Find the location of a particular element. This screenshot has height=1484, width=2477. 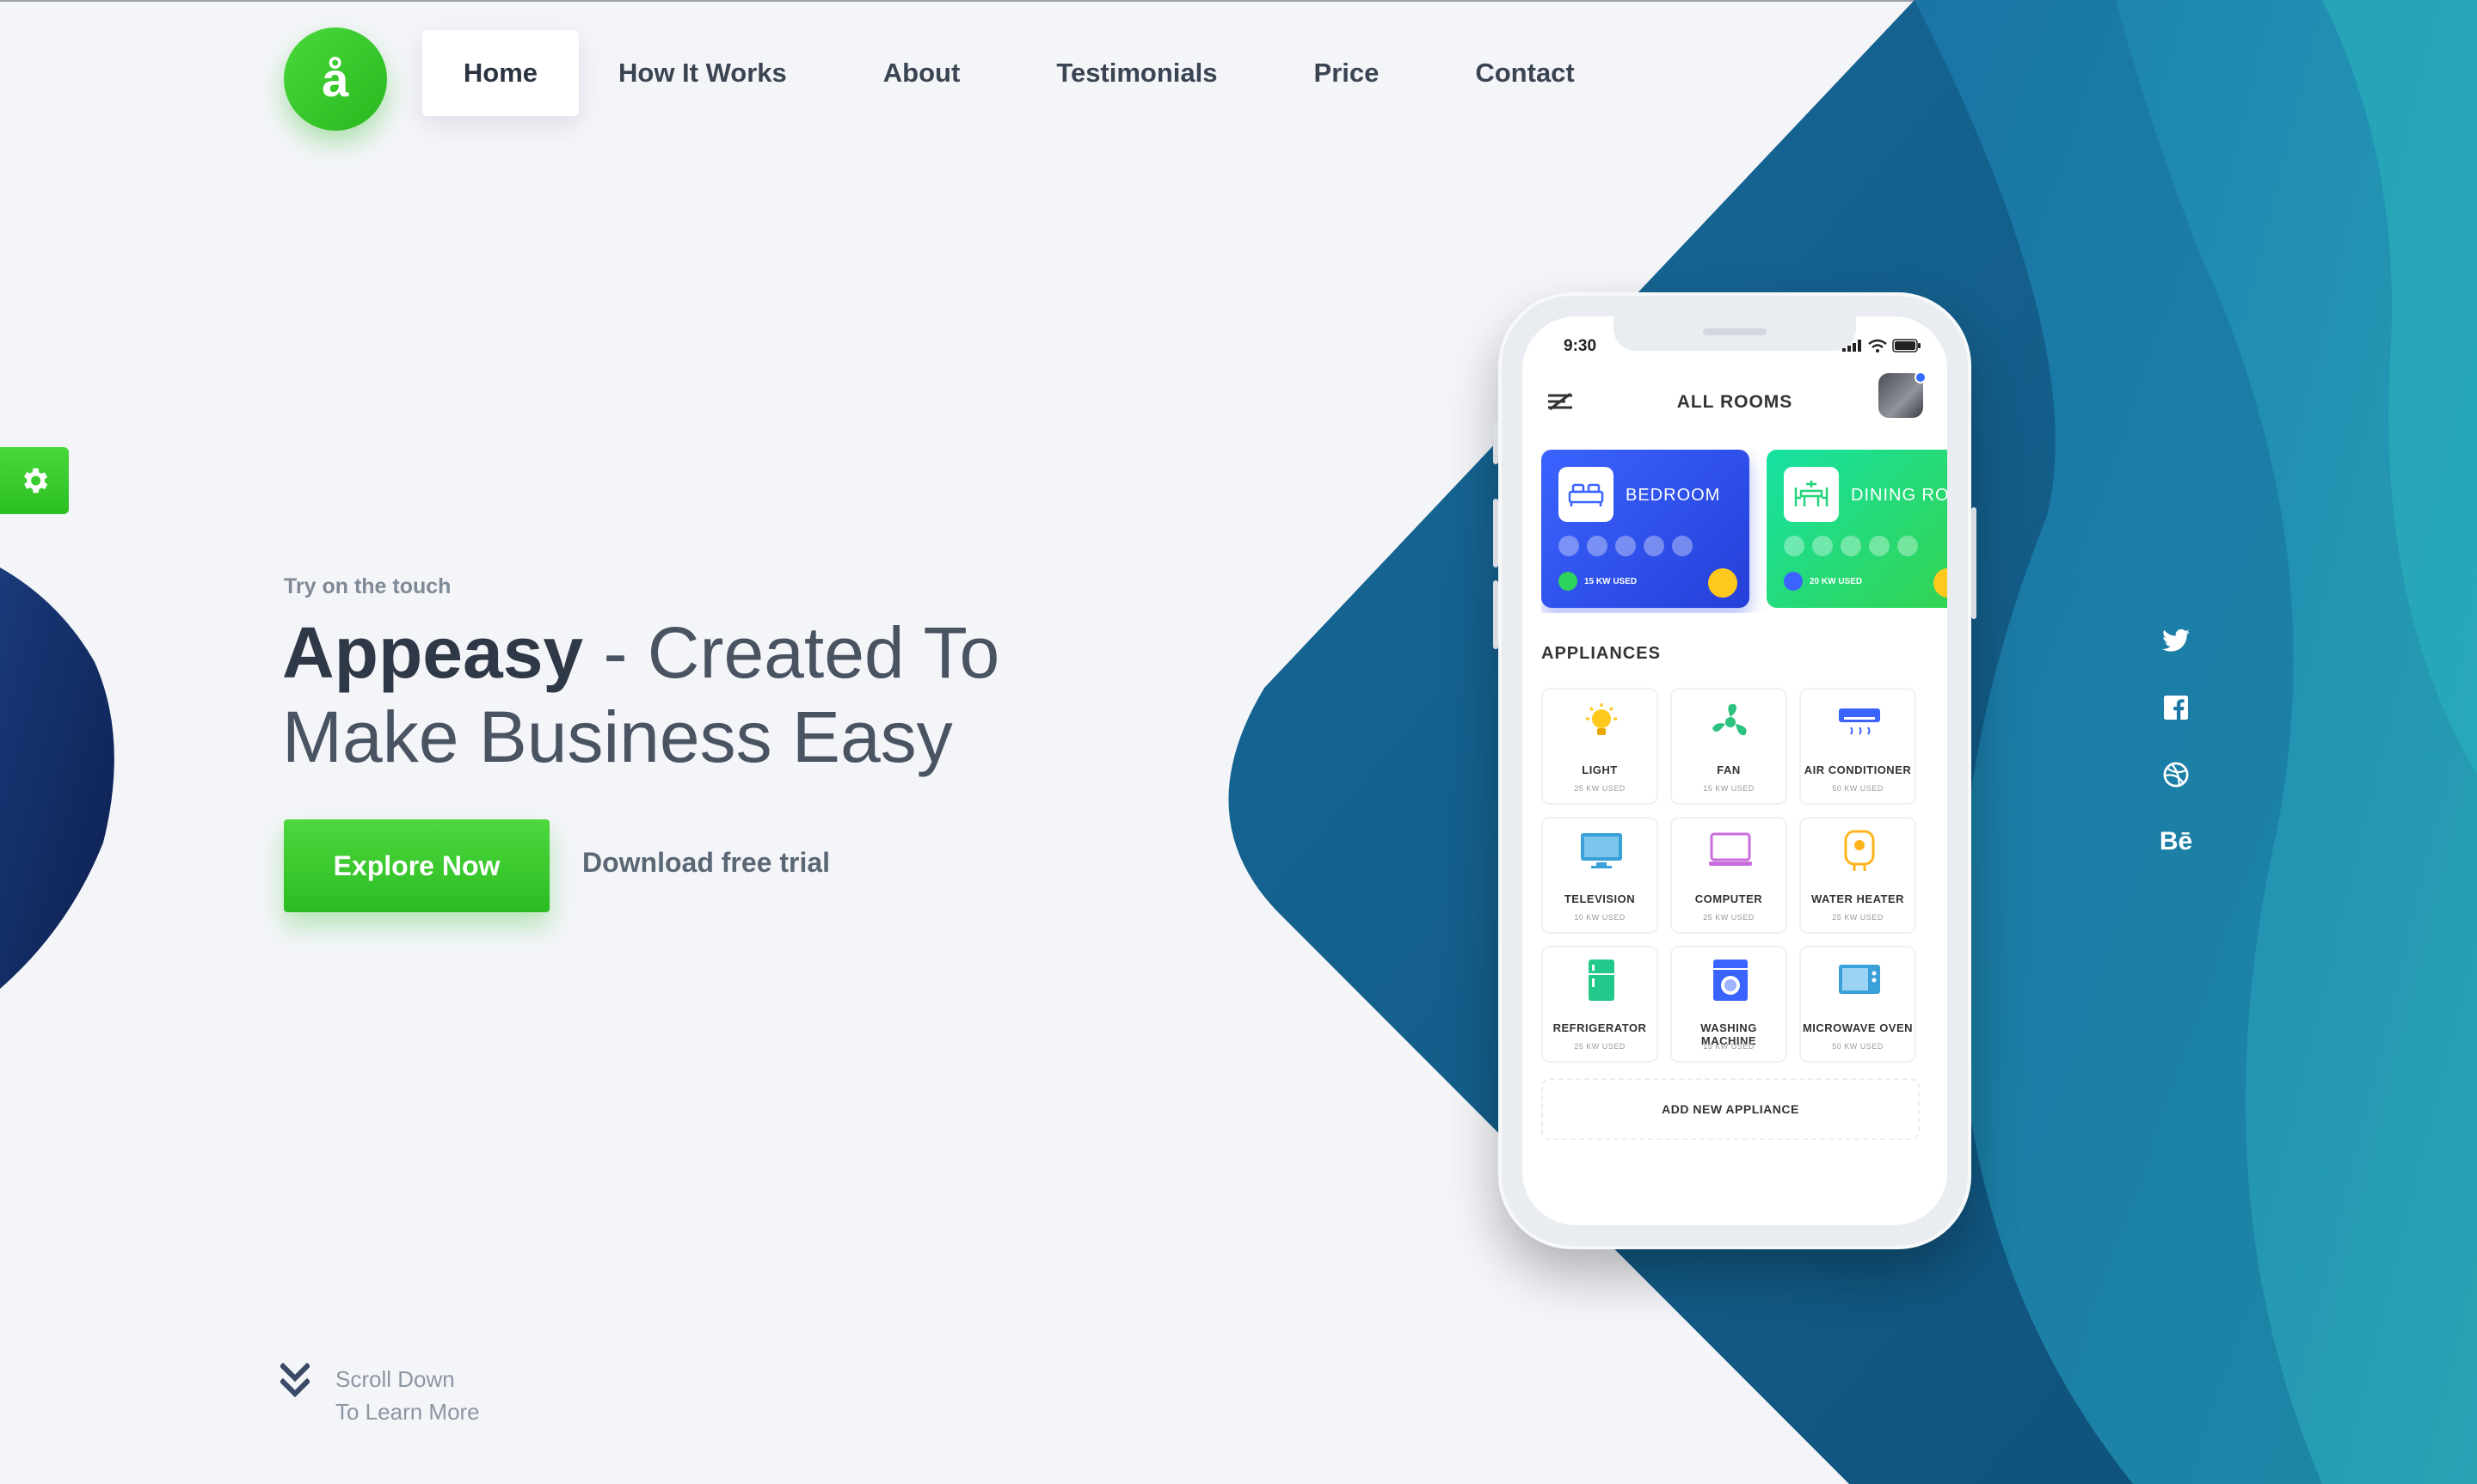

dining-icon is located at coordinates (1812, 494).